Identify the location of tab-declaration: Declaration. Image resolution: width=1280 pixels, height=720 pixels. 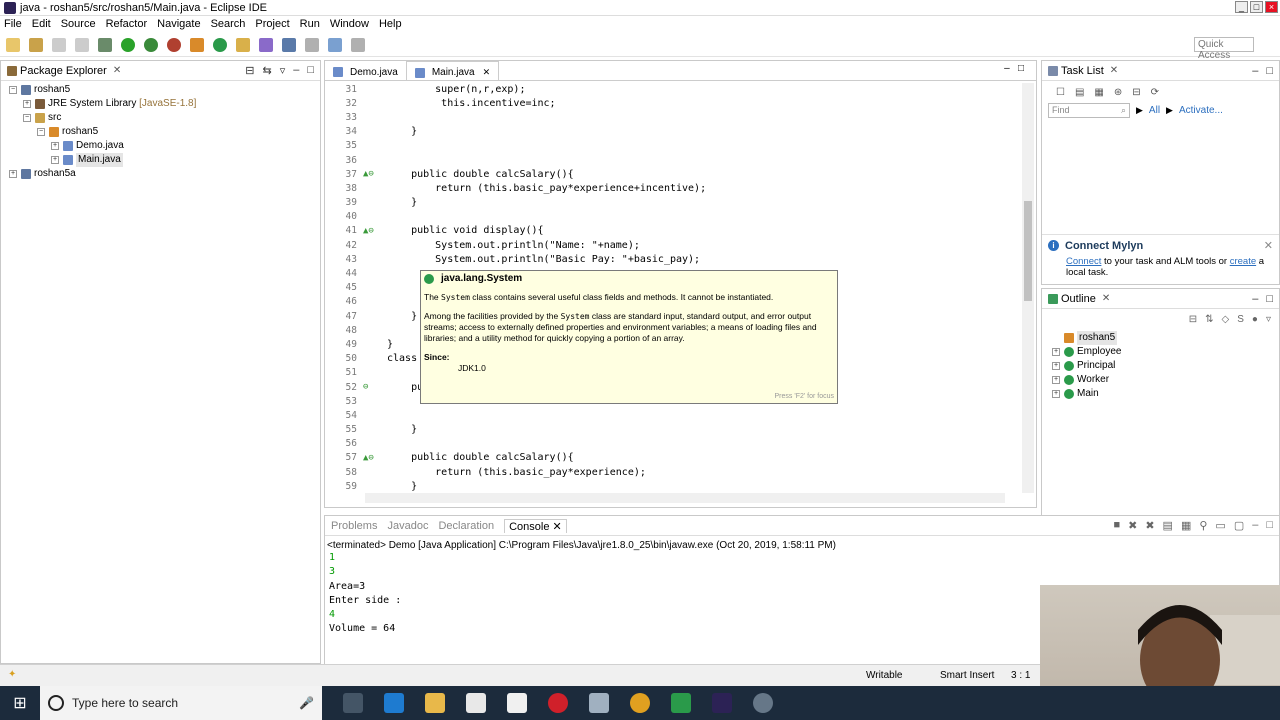
(466, 526).